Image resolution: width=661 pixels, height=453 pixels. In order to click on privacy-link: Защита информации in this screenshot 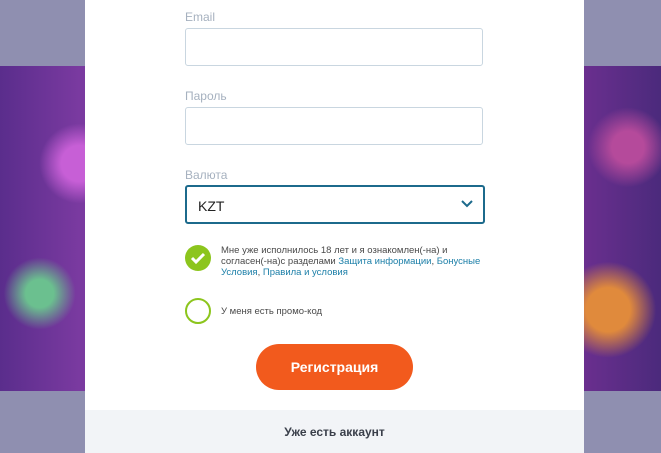, I will do `click(384, 261)`.